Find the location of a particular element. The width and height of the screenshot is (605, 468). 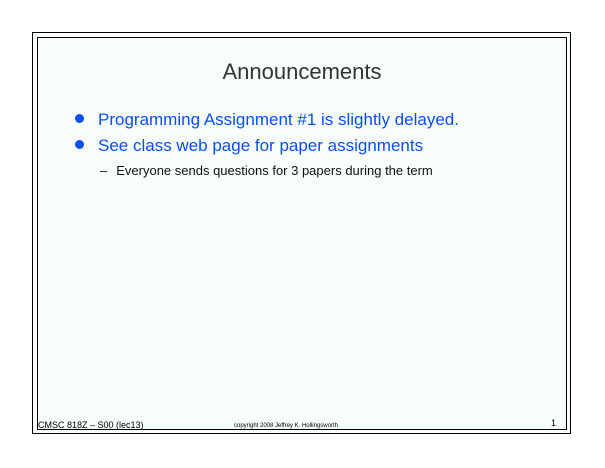

footer-course: CMSC 818Z – S00 (lec13) is located at coordinates (91, 425).